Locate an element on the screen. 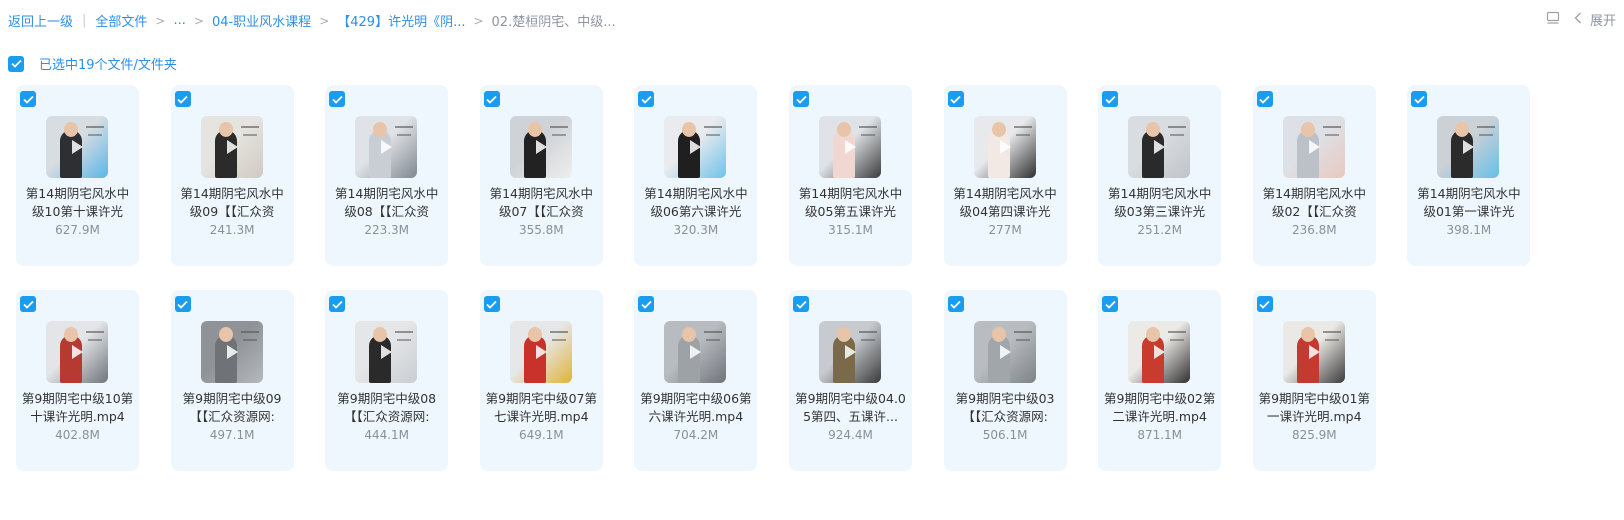 The width and height of the screenshot is (1624, 520). file-name: 第14期阴宅风水中级01第一课许光 is located at coordinates (1469, 202).